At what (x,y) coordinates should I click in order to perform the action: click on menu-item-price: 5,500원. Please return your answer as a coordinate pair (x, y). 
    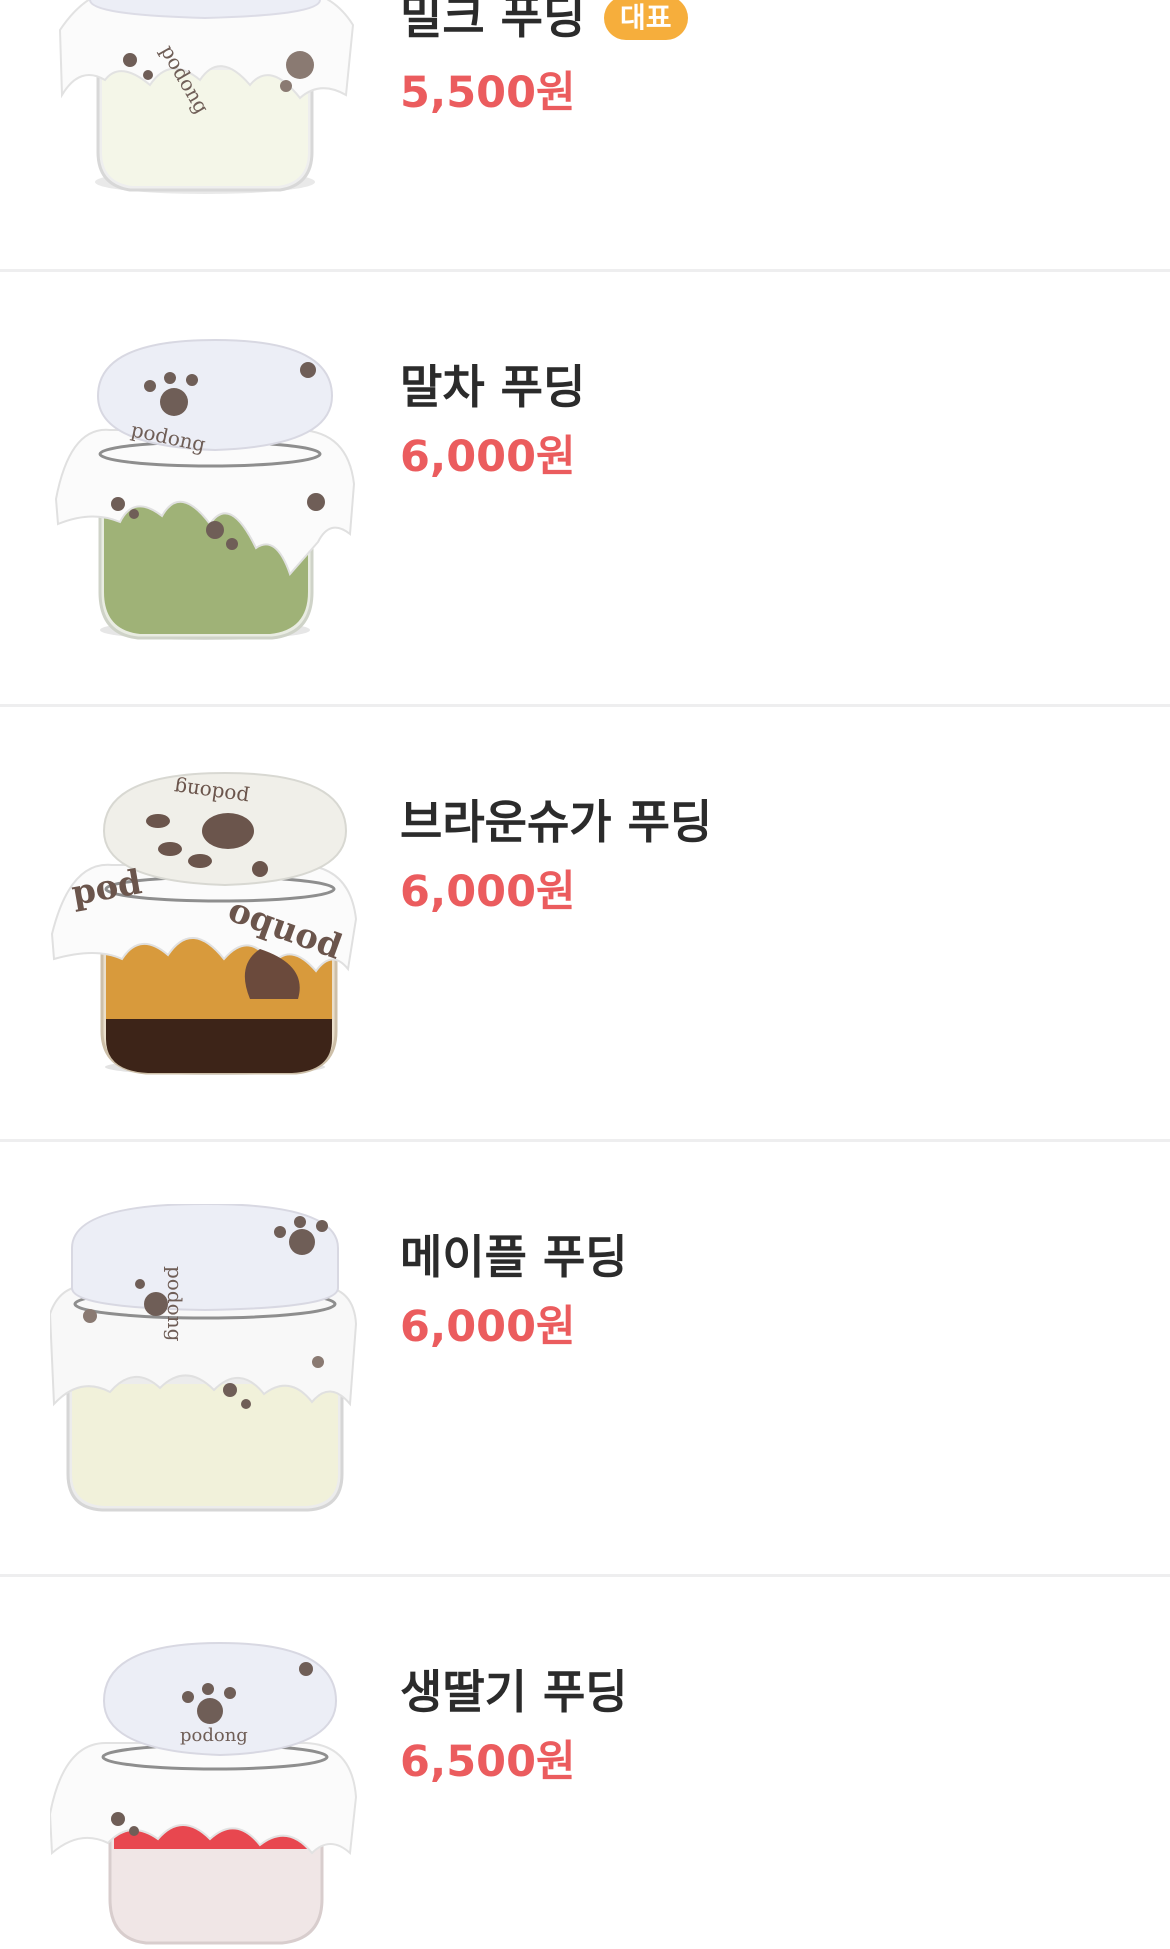
    Looking at the image, I should click on (488, 93).